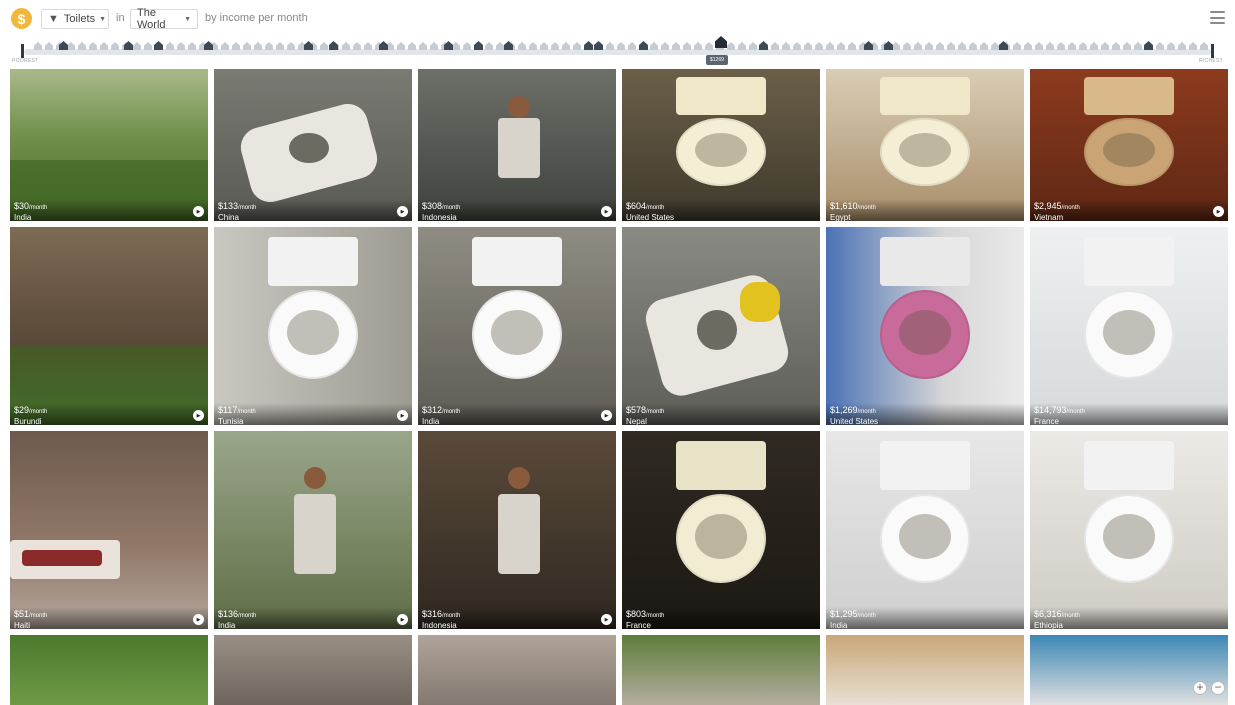 The image size is (1235, 705). I want to click on home-photo-card: $6,316/month Ethiopia, so click(1129, 530).